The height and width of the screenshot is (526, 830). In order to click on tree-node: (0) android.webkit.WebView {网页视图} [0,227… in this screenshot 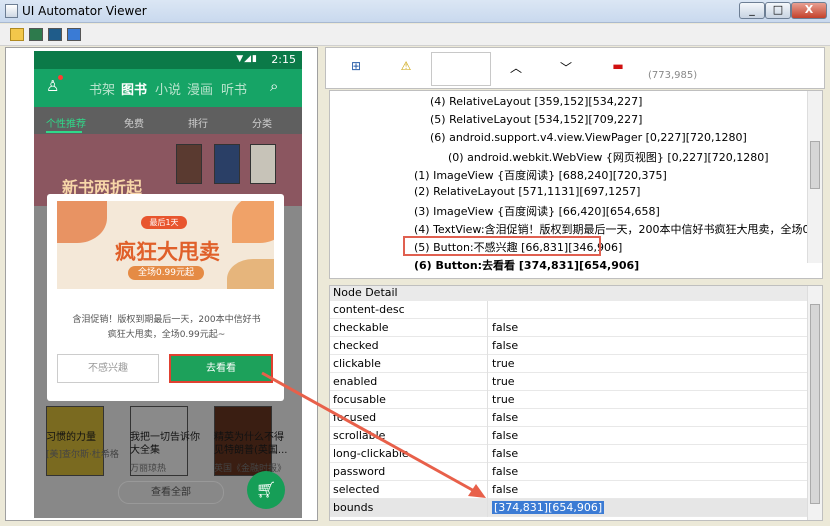, I will do `click(608, 157)`.